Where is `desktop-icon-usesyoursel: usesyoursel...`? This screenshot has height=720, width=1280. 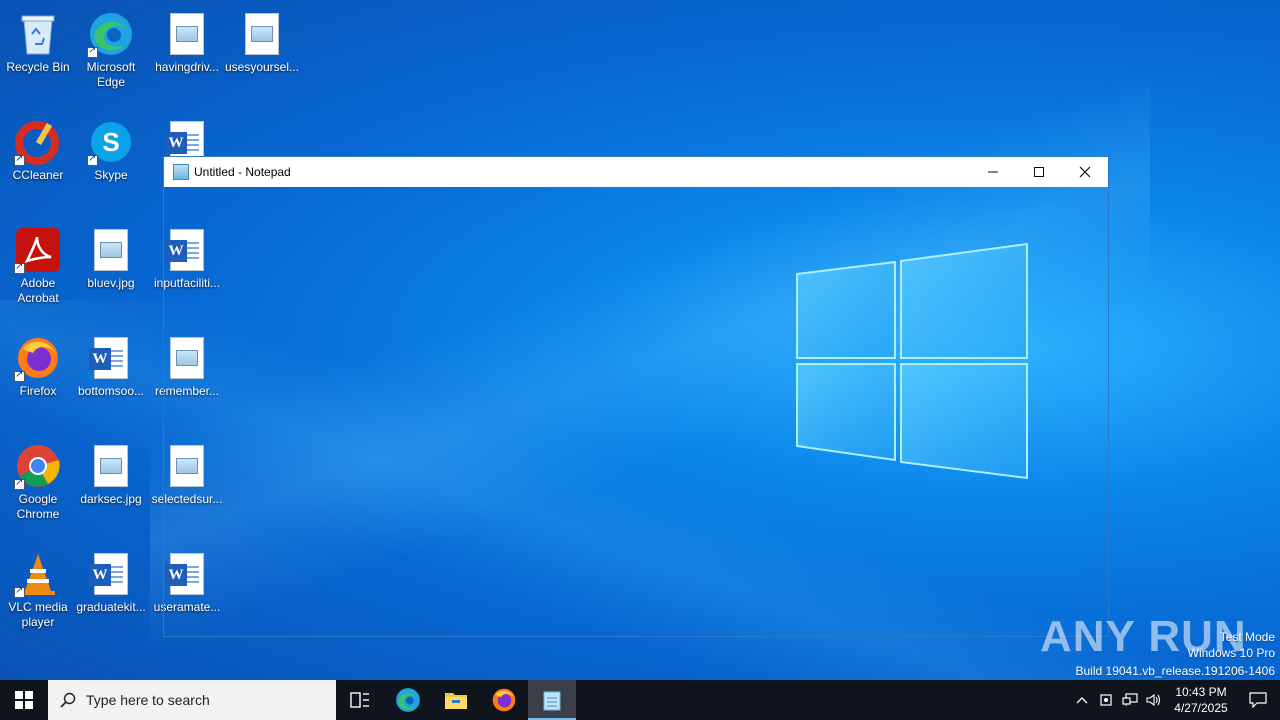 desktop-icon-usesyoursel: usesyoursel... is located at coordinates (262, 54).